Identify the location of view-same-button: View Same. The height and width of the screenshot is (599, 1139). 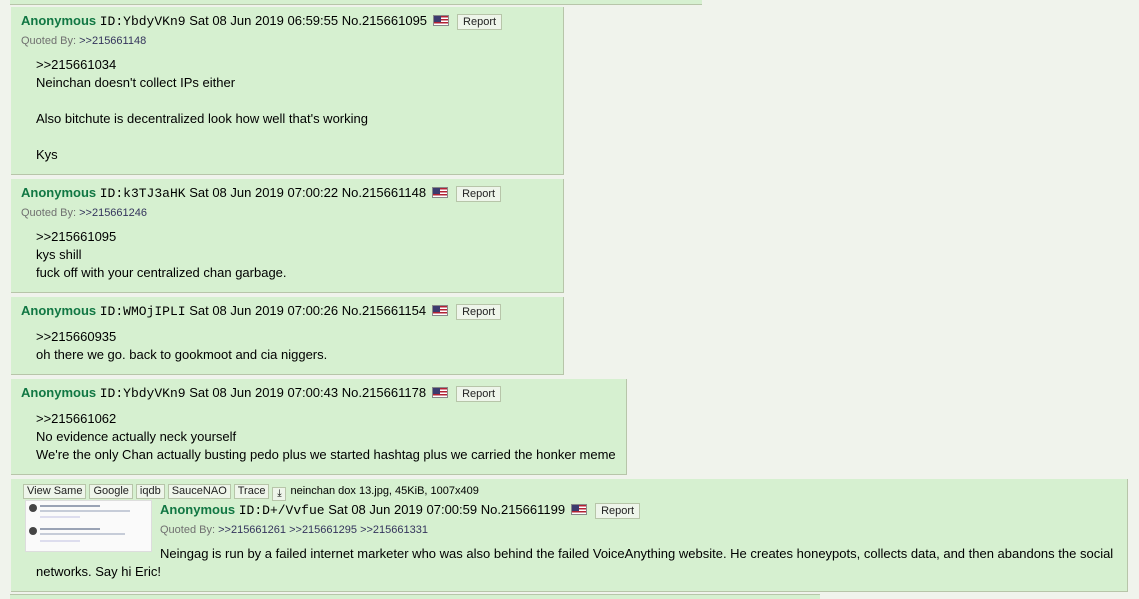
(55, 491).